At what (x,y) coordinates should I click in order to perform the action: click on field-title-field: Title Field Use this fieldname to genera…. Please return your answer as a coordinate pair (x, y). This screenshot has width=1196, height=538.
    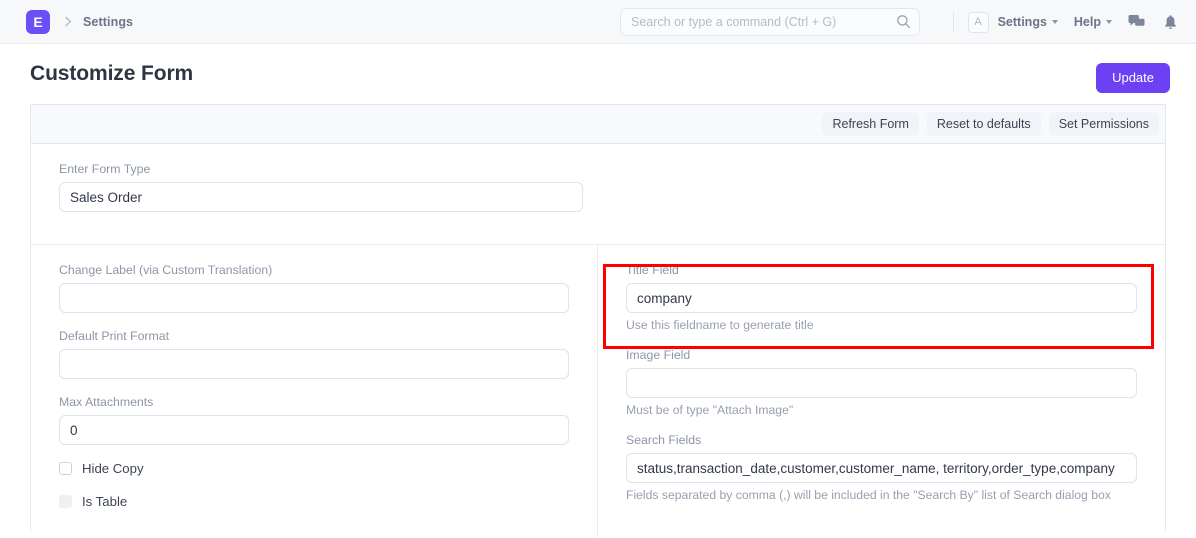
    Looking at the image, I should click on (881, 297).